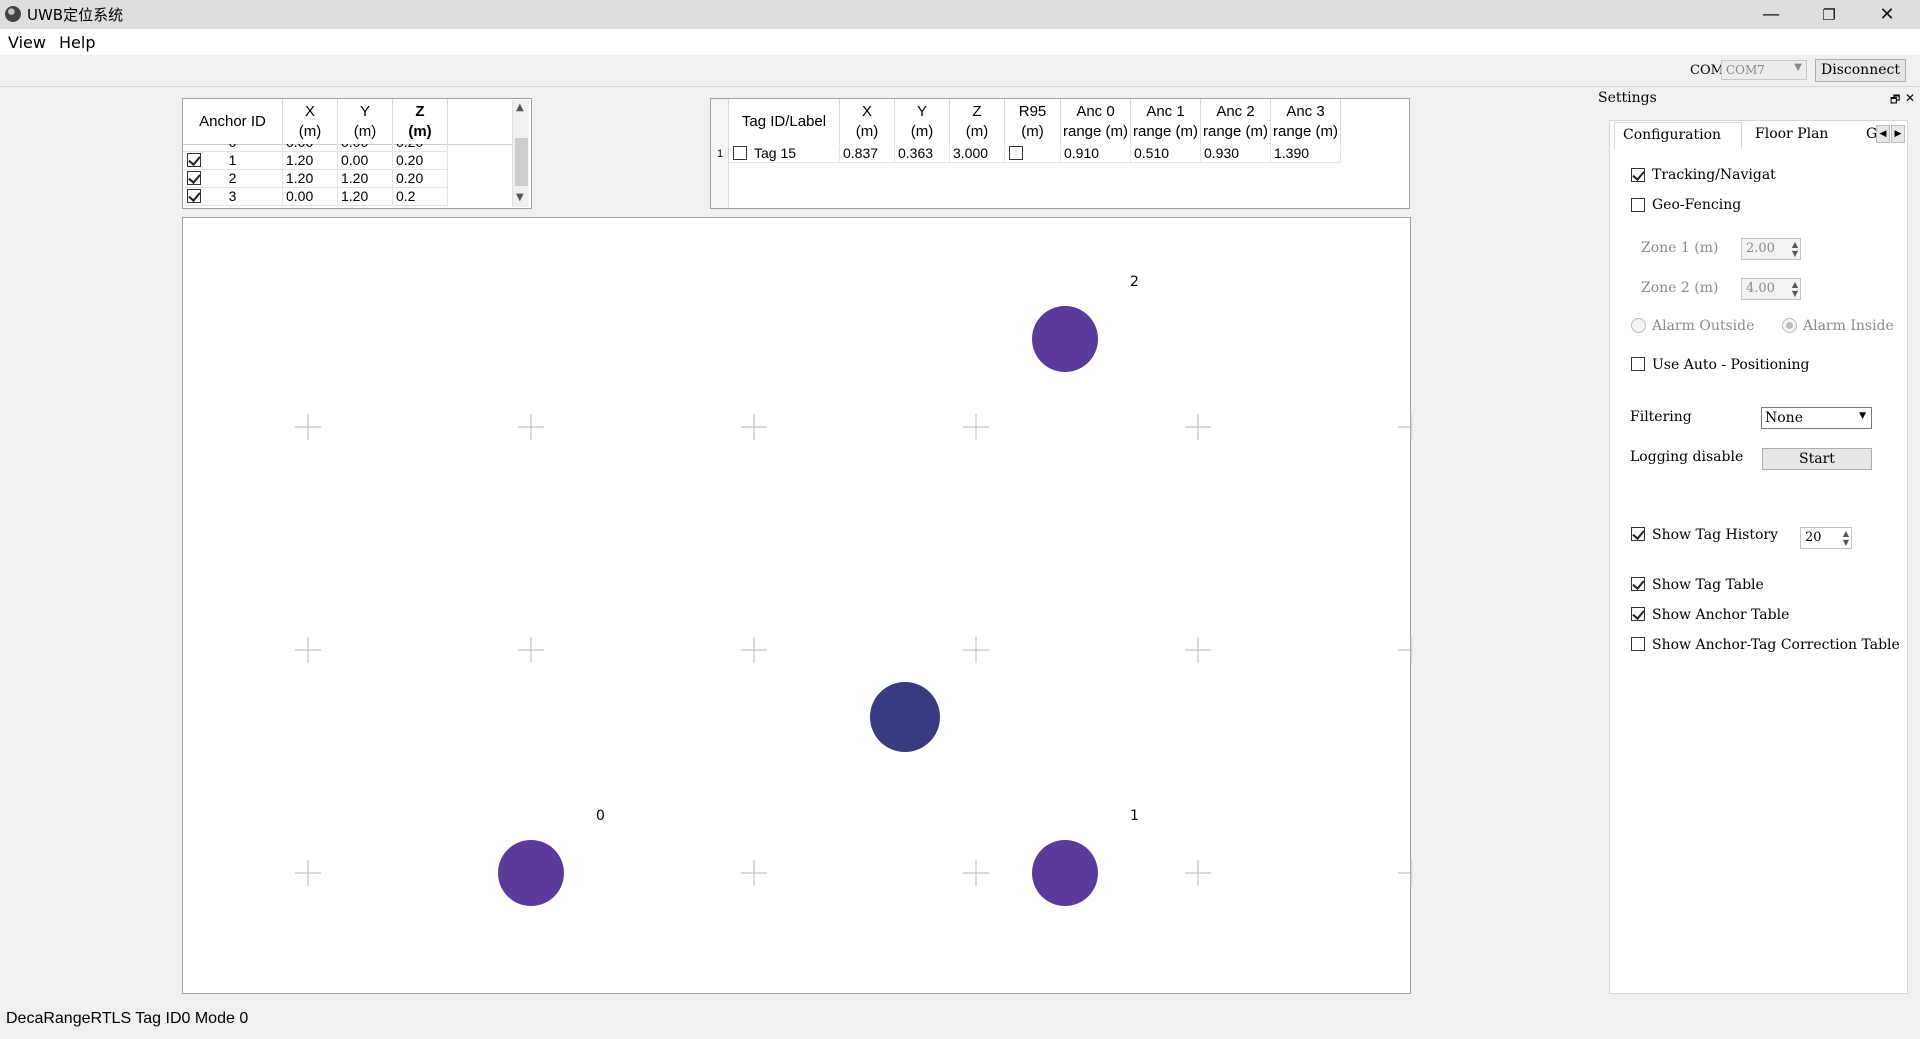  I want to click on logging-start-button: Start, so click(1817, 459).